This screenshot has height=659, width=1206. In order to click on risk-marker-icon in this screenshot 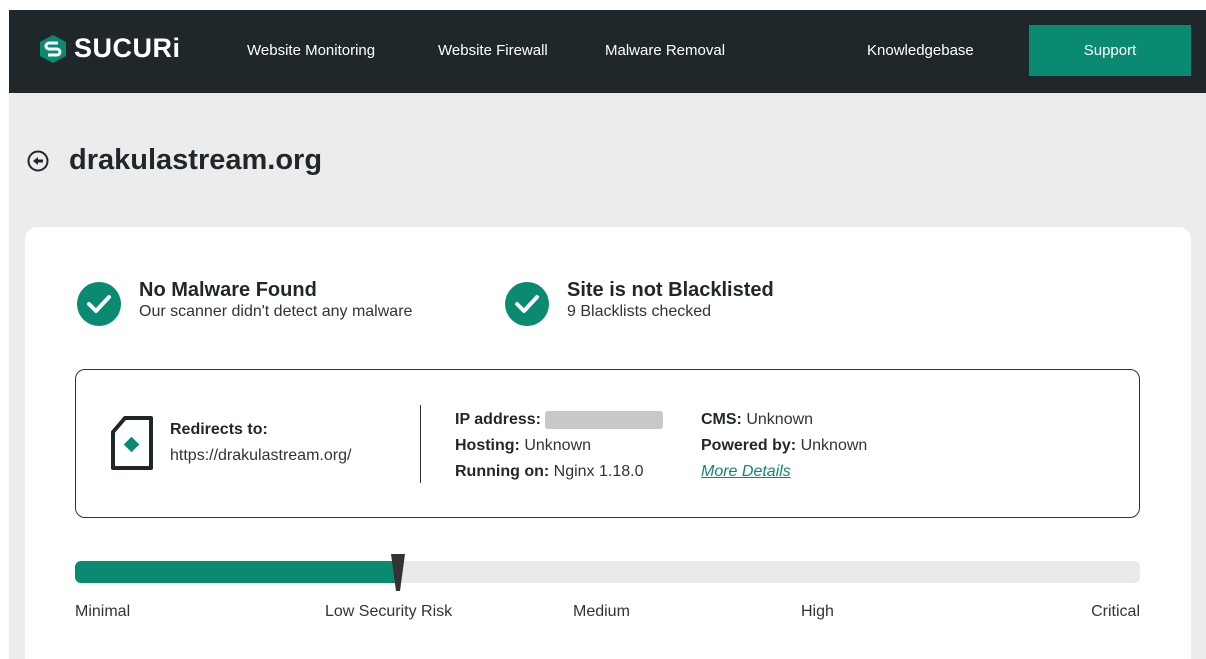, I will do `click(398, 572)`.